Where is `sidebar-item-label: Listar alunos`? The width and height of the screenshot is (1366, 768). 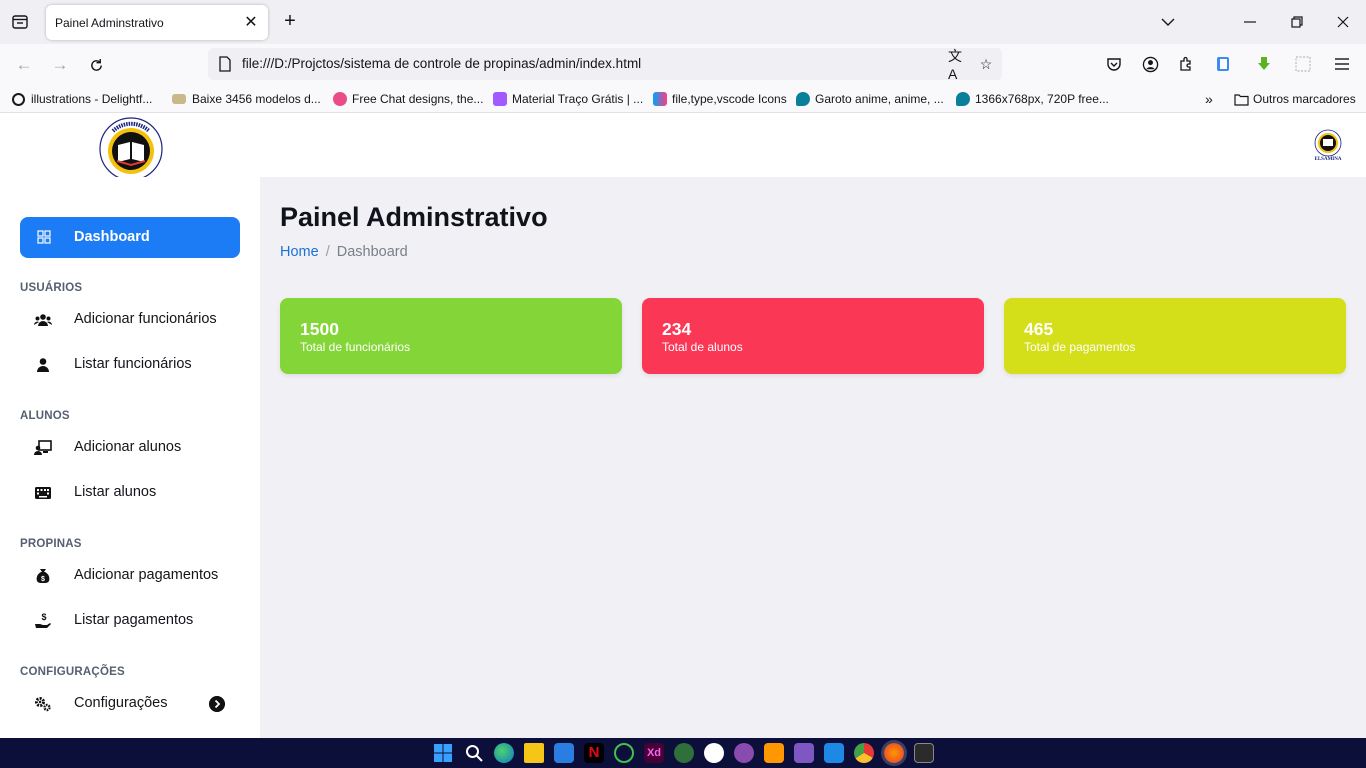
sidebar-item-label: Listar alunos is located at coordinates (115, 492).